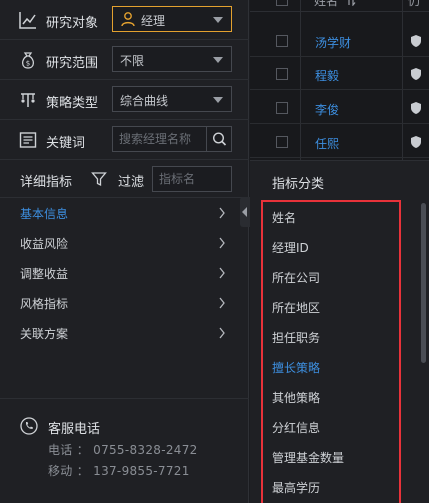 The height and width of the screenshot is (503, 429). Describe the element at coordinates (327, 75) in the screenshot. I see `manager-name-link: 程毅` at that location.